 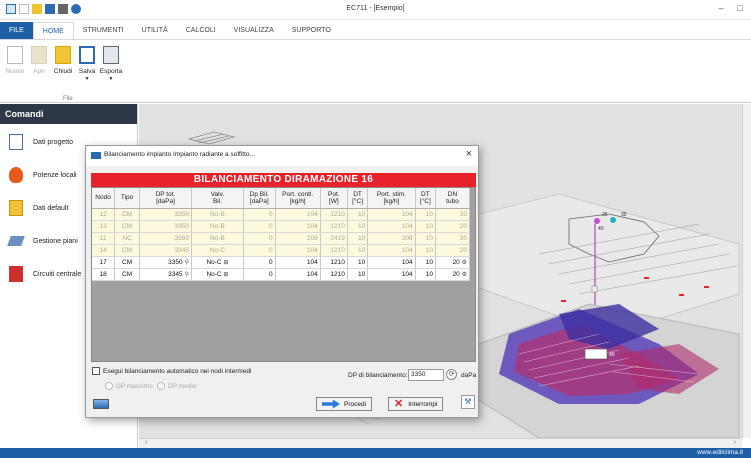 I want to click on stop-button: ✕ Interrompi, so click(x=416, y=404).